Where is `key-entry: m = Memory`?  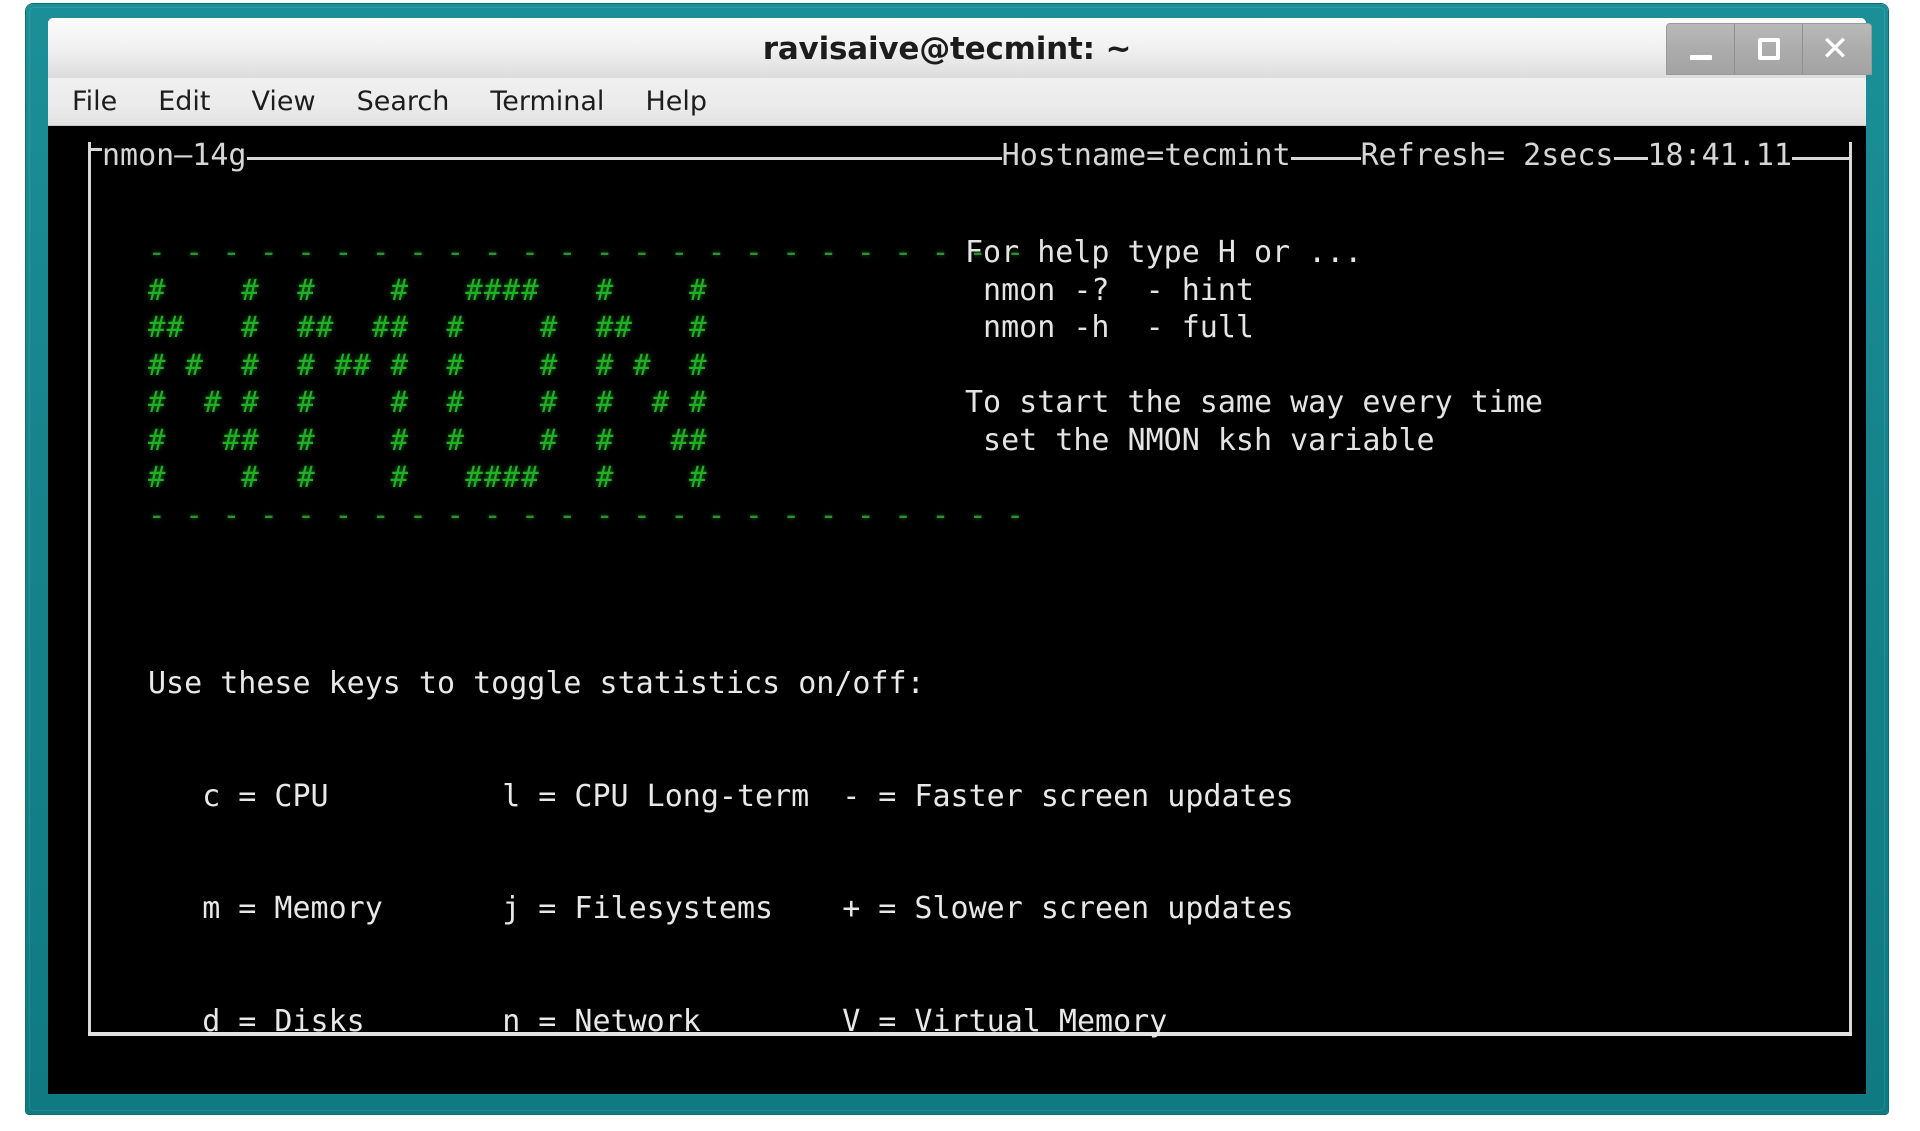
key-entry: m = Memory is located at coordinates (352, 909).